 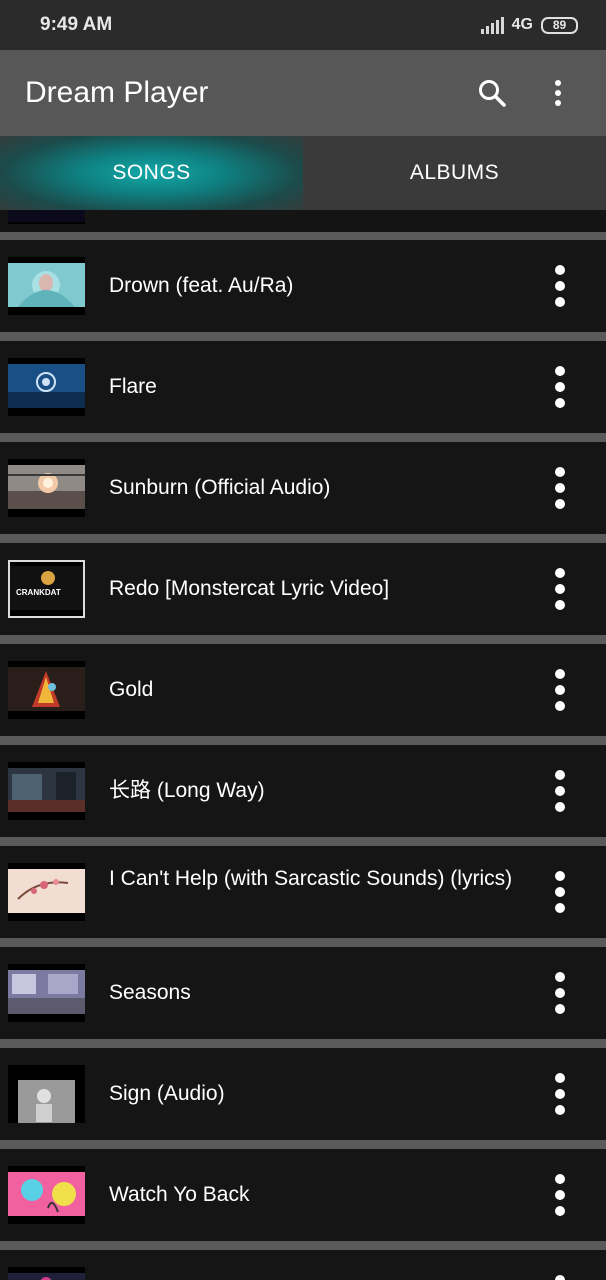 What do you see at coordinates (201, 285) in the screenshot?
I see `song-title: Drown (feat. Au/Ra)` at bounding box center [201, 285].